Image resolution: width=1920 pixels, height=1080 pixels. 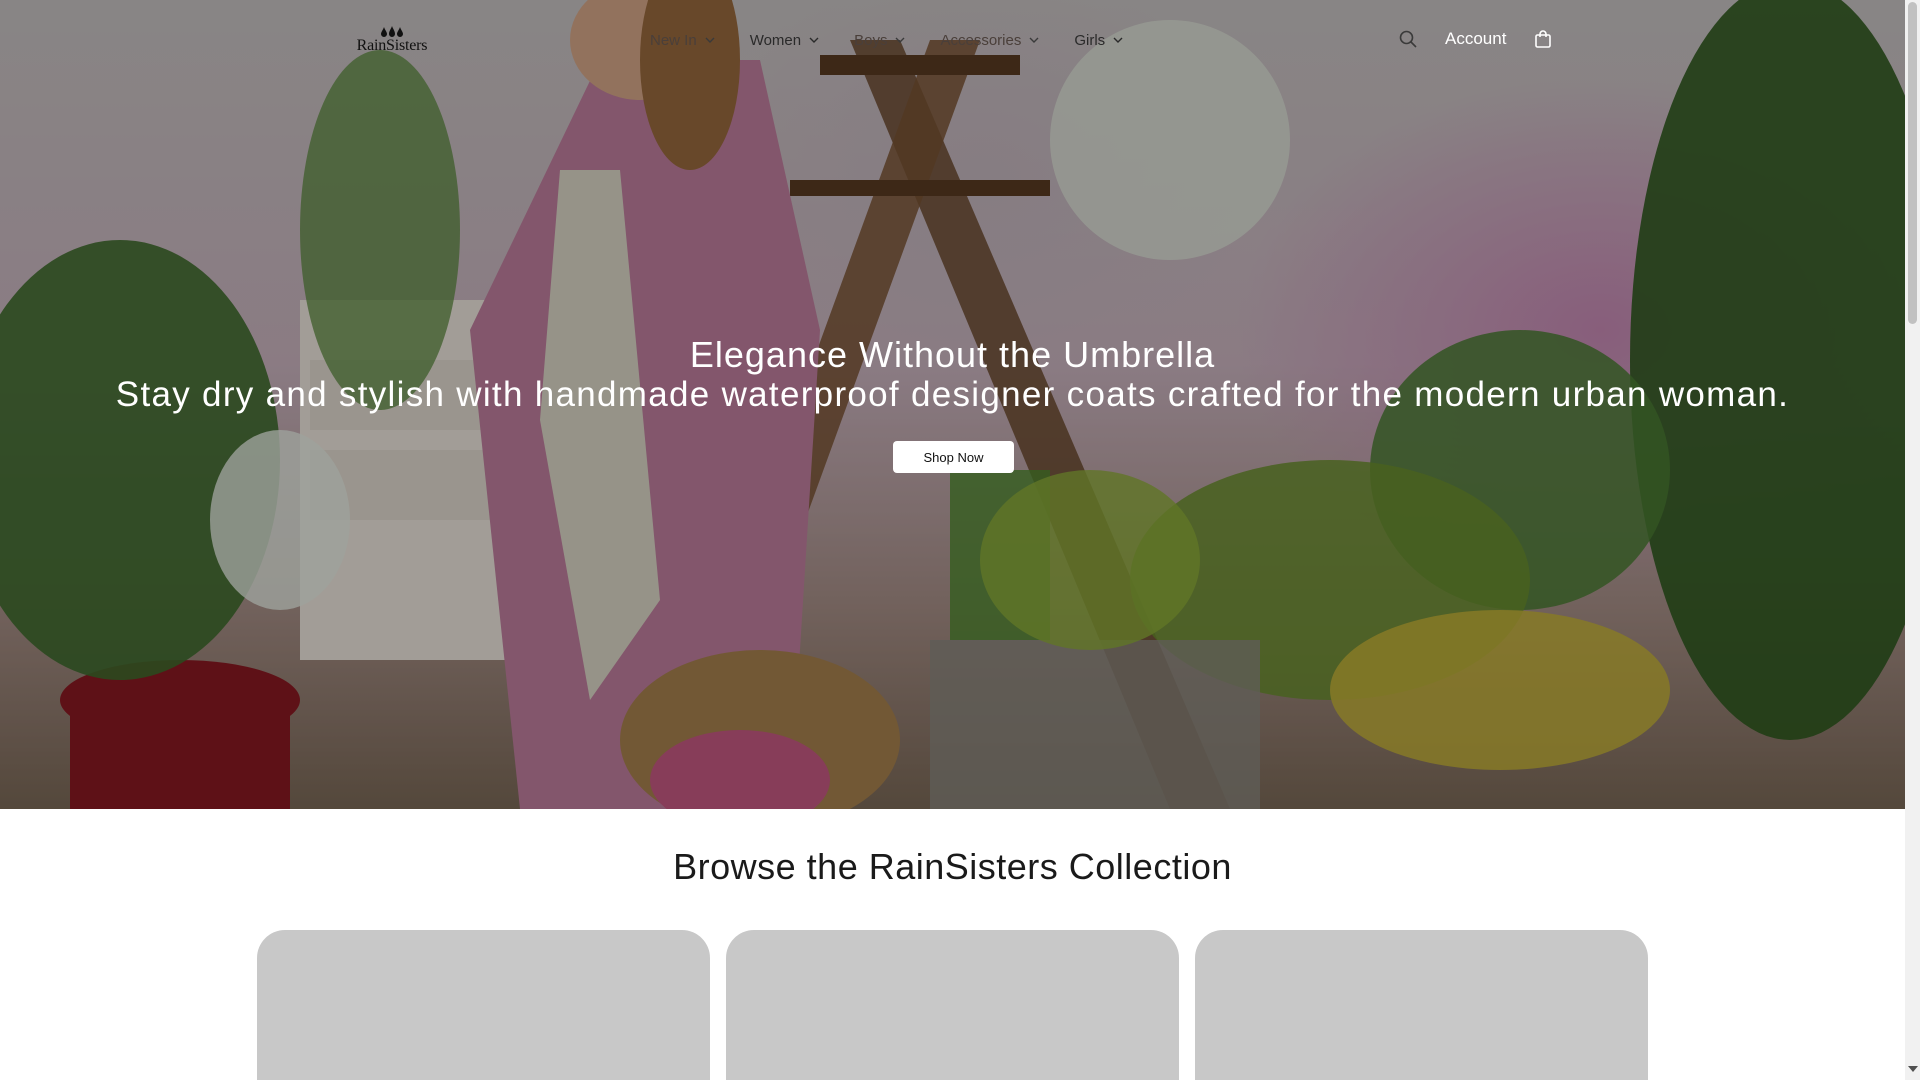 I want to click on hero-title: Elegance Without the Umbrella, so click(x=952, y=354).